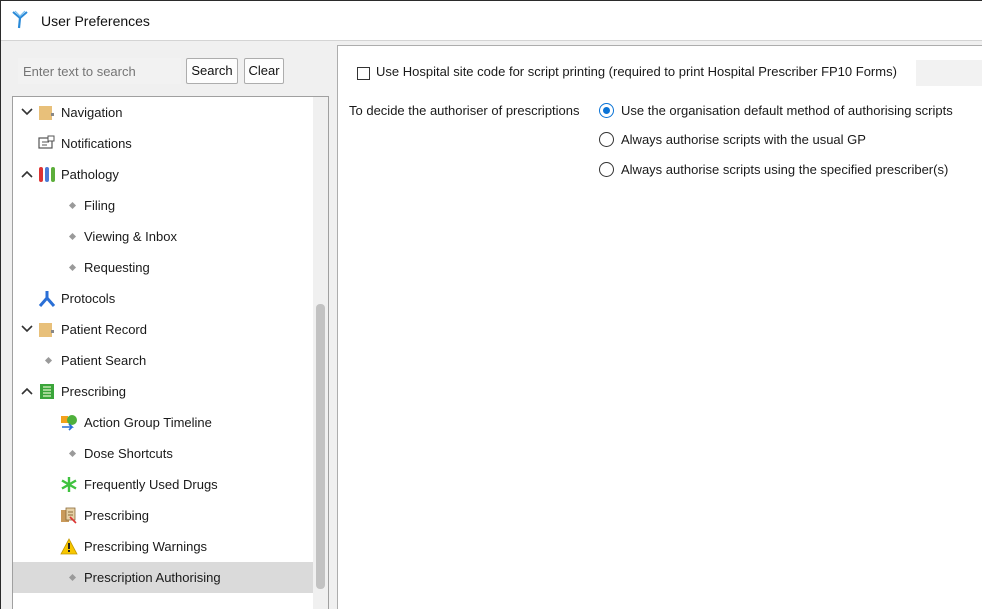 Image resolution: width=982 pixels, height=609 pixels. I want to click on tree-item-frequently-used-drugs: Frequently Used Drugs, so click(163, 484).